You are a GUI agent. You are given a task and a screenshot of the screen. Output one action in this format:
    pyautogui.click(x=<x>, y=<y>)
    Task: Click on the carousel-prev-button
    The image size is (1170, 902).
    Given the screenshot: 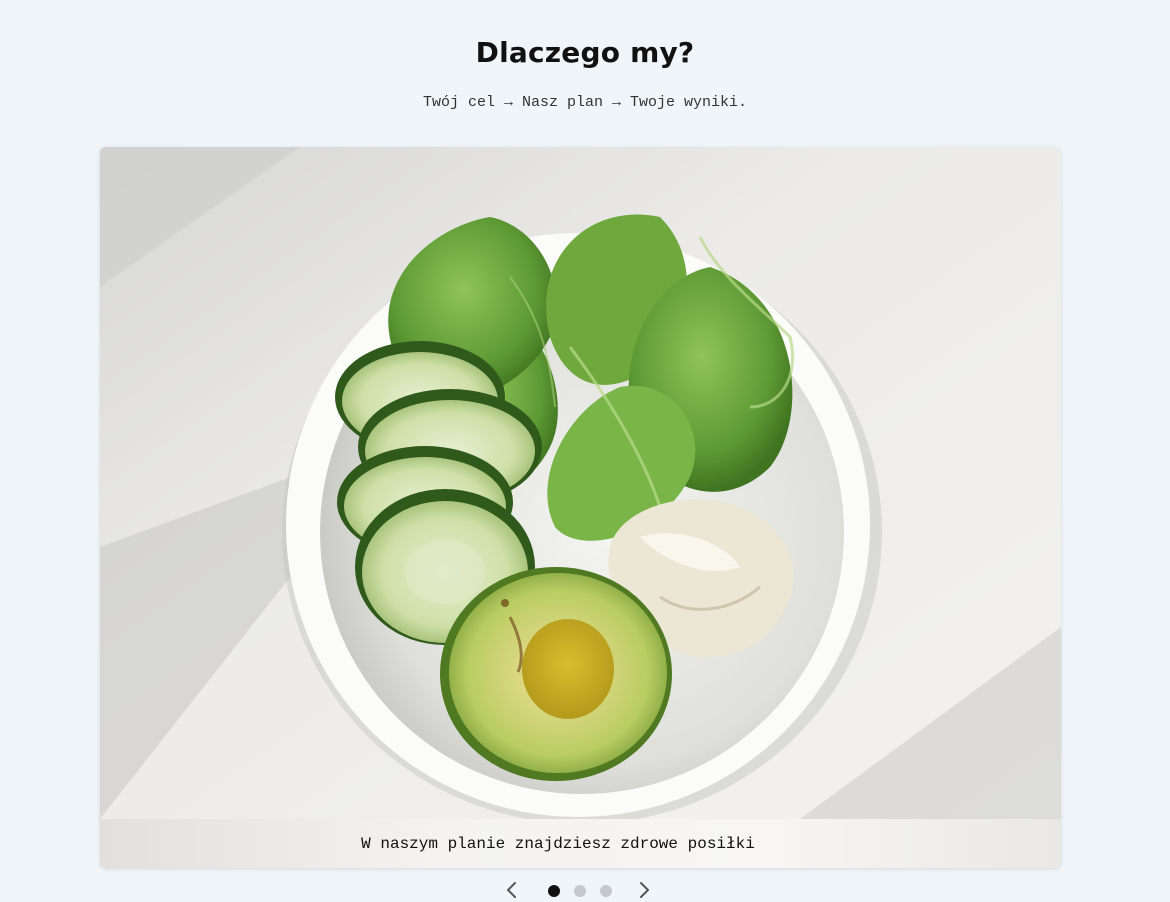 What is the action you would take?
    pyautogui.click(x=512, y=890)
    